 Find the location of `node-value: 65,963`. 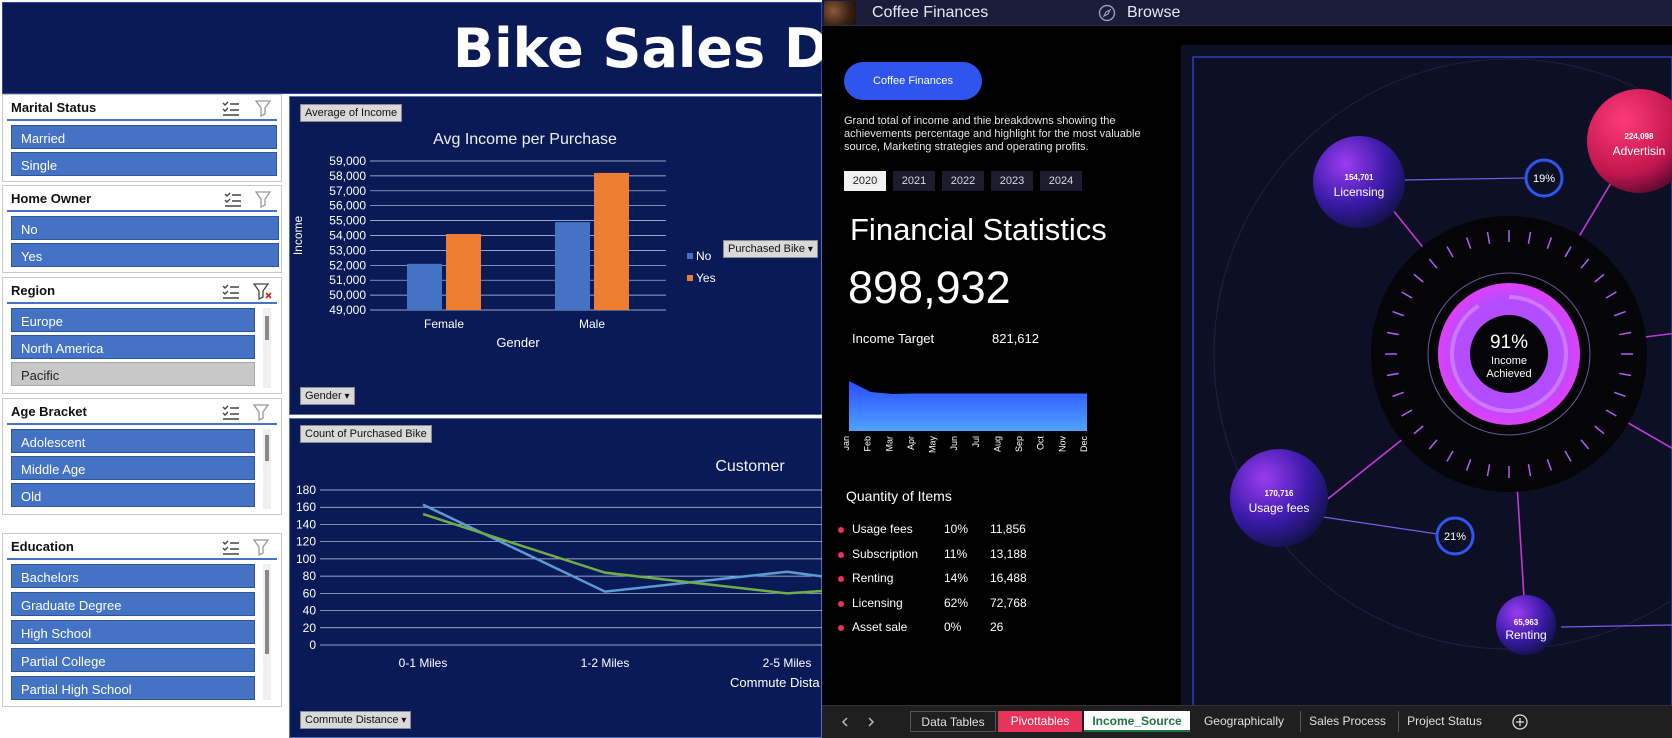

node-value: 65,963 is located at coordinates (1526, 622).